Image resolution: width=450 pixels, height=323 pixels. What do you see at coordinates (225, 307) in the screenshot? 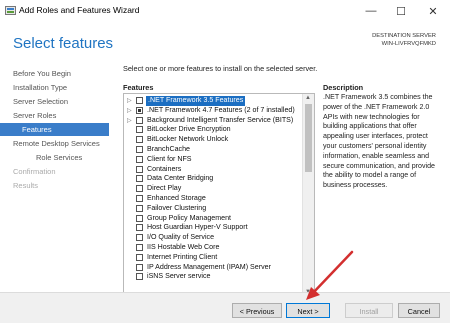
I see `wizard-footer: < Previous Next > Install Cancel` at bounding box center [225, 307].